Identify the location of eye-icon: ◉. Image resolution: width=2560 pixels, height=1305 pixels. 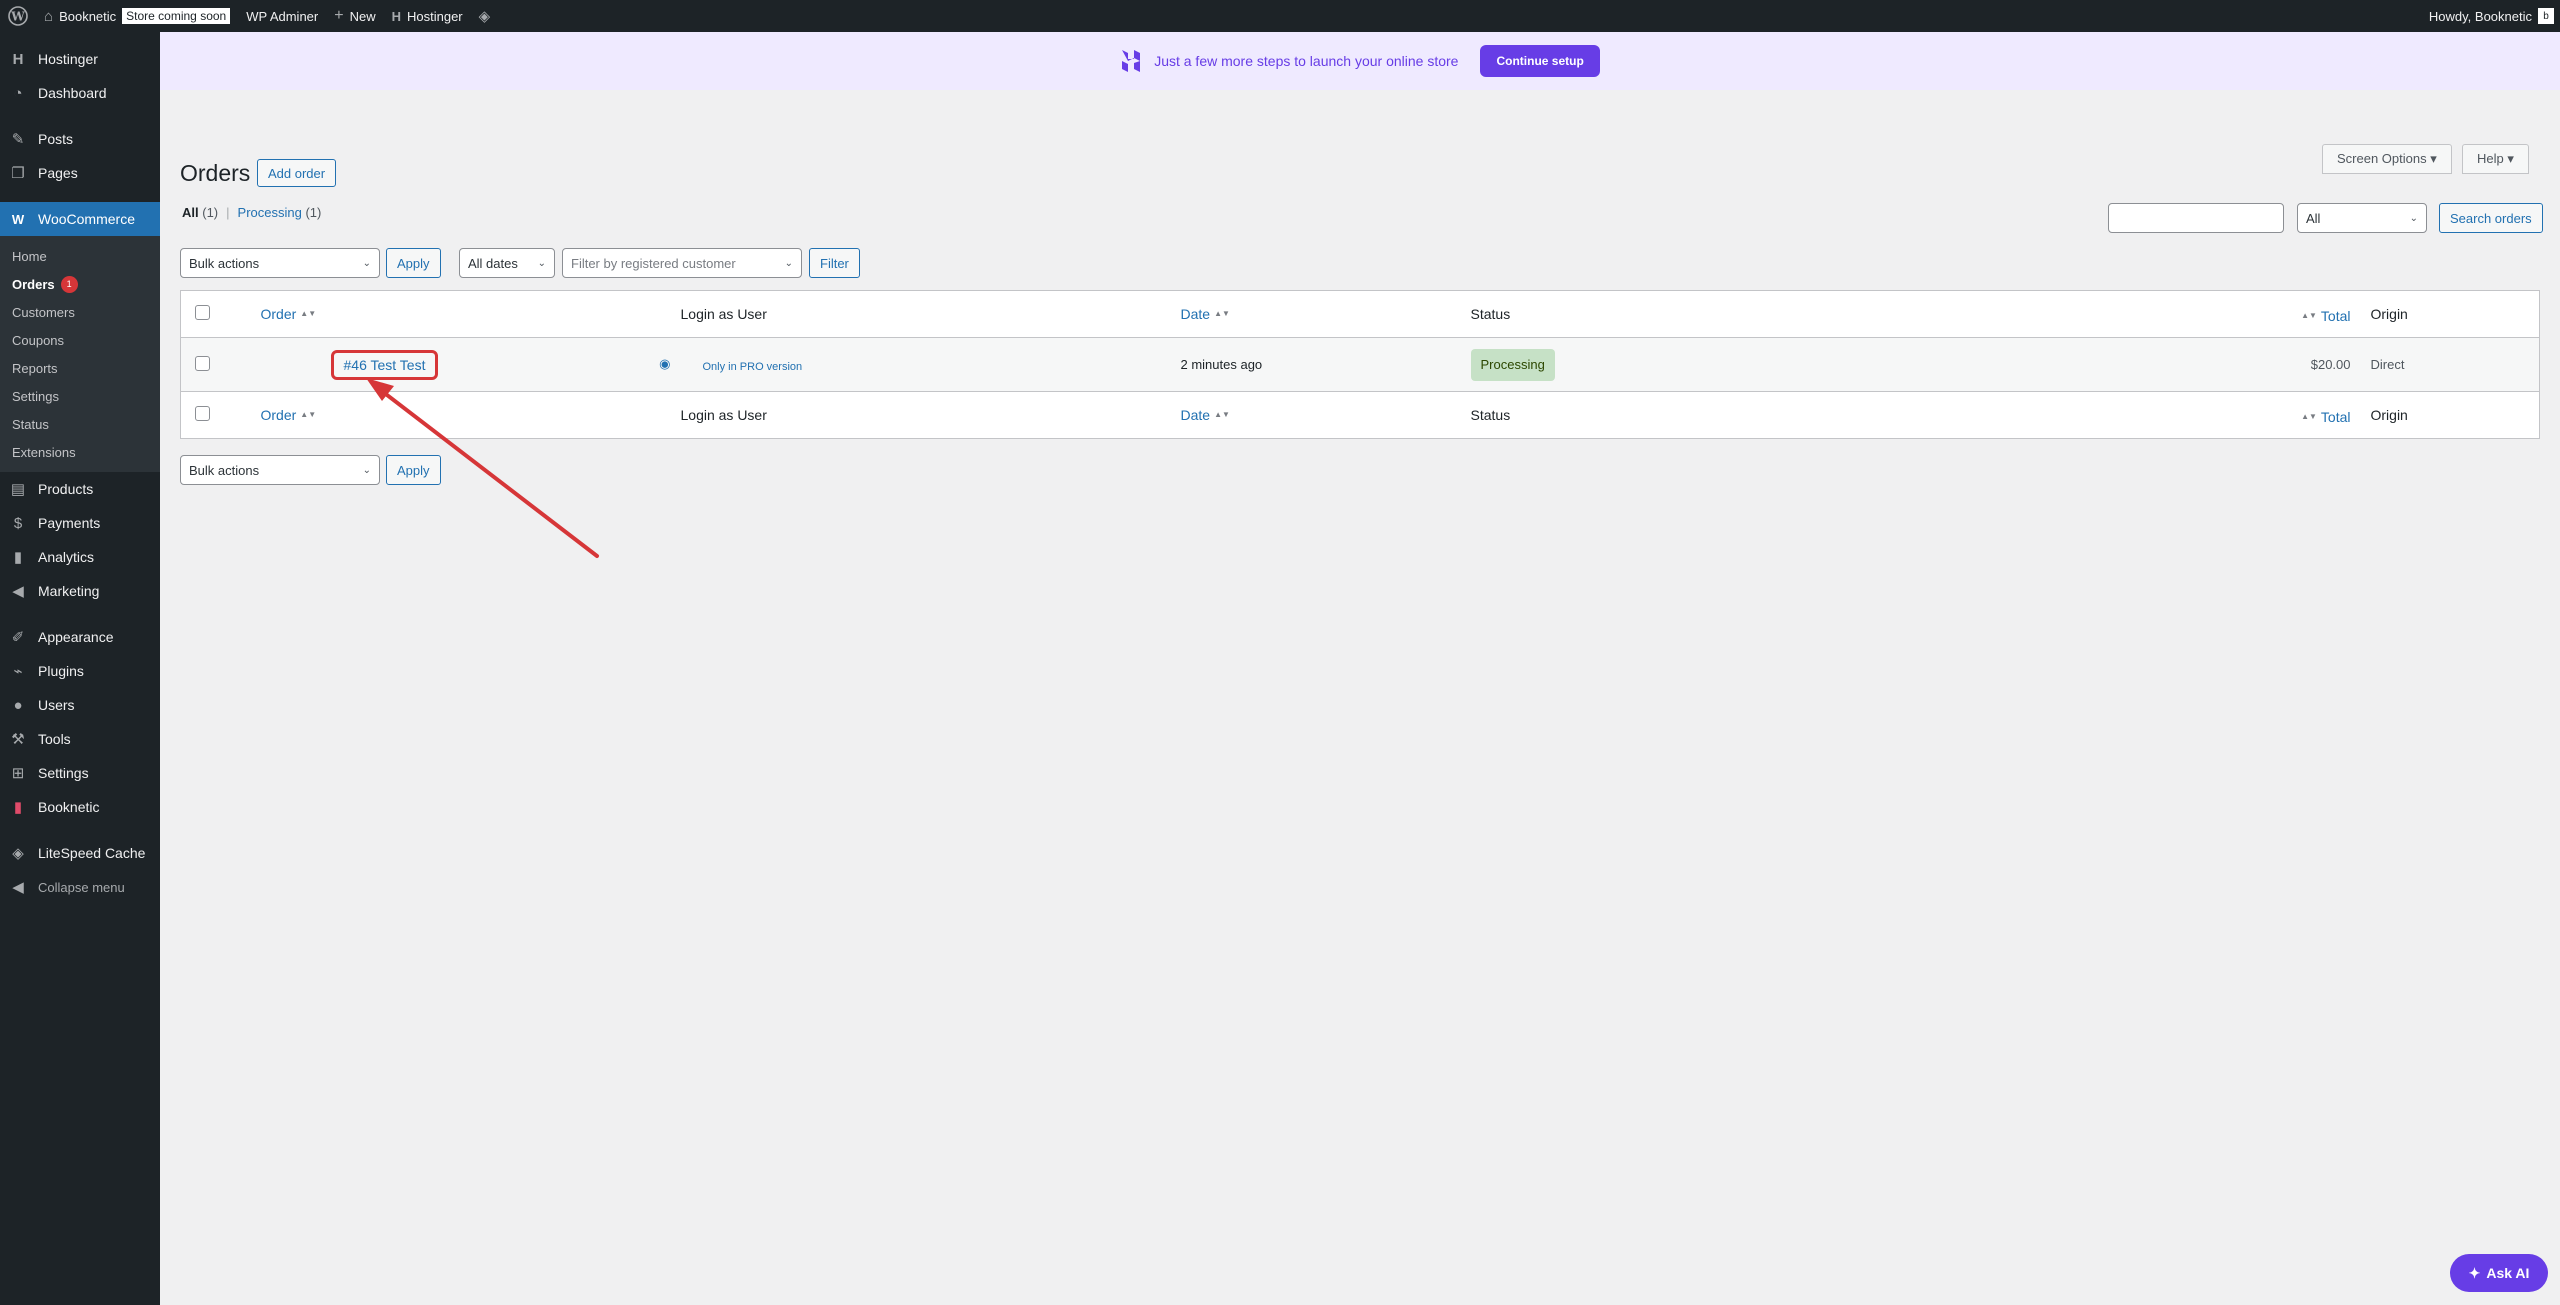
(664, 364).